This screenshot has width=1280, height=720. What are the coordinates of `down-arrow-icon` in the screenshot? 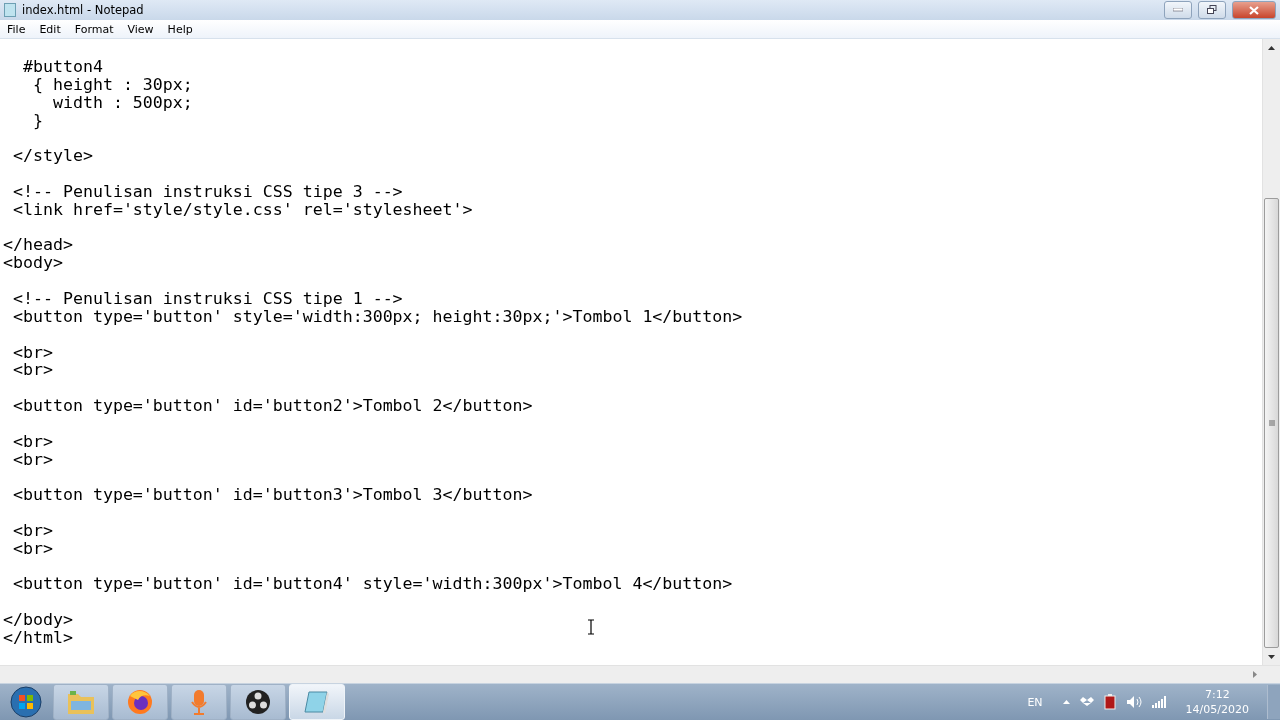 It's located at (1271, 656).